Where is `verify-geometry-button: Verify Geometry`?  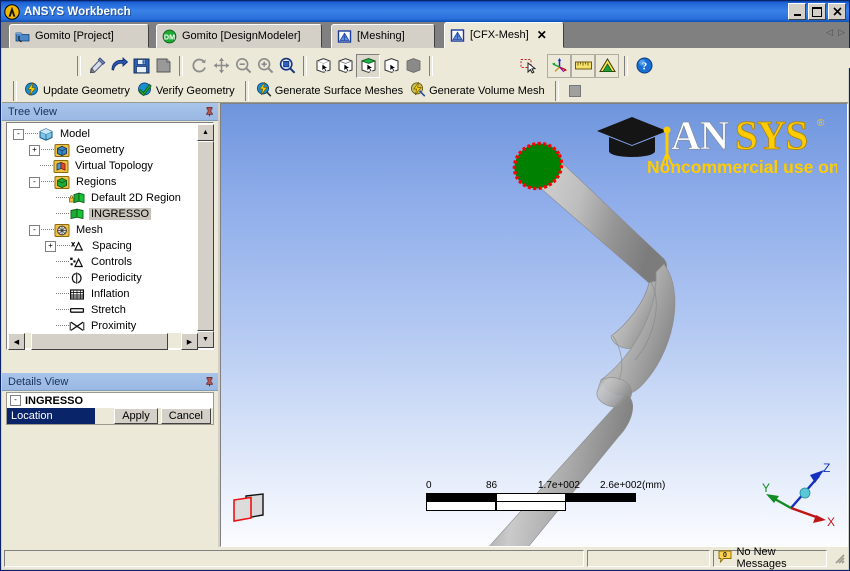
verify-geometry-button: Verify Geometry is located at coordinates (187, 91).